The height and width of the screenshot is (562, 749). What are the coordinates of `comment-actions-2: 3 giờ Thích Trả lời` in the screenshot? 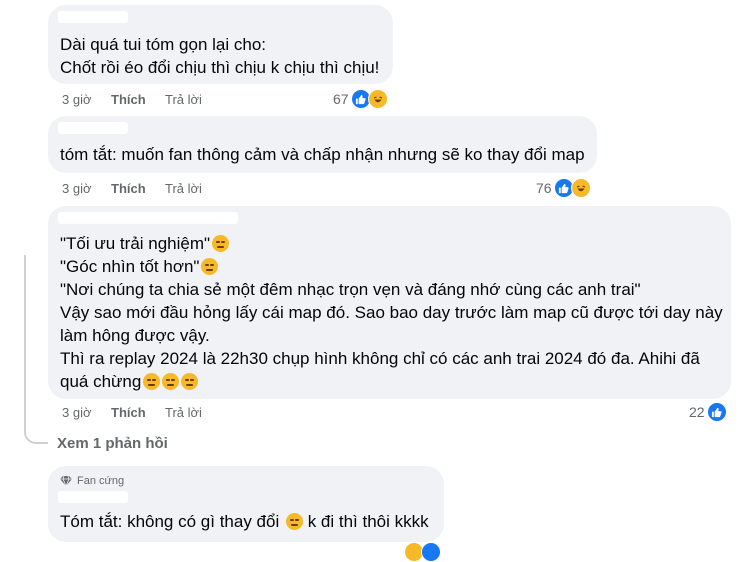 It's located at (132, 188).